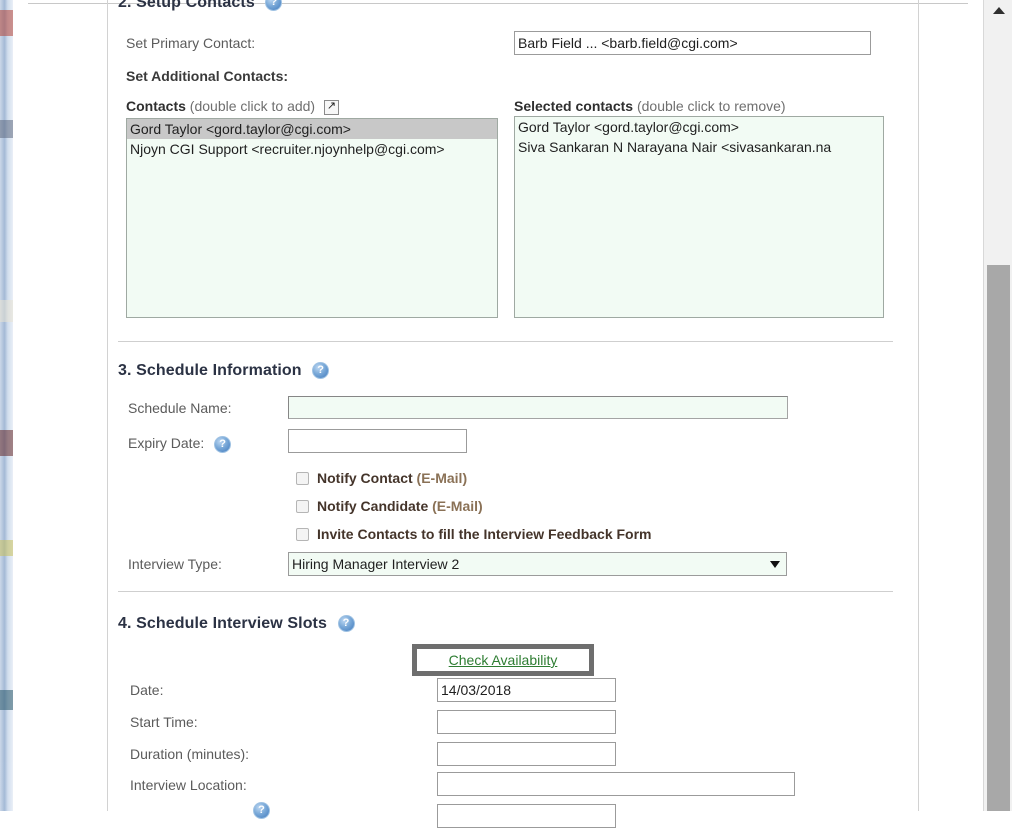  Describe the element at coordinates (207, 76) in the screenshot. I see `additional-contacts-label: Set Additional Contacts:` at that location.